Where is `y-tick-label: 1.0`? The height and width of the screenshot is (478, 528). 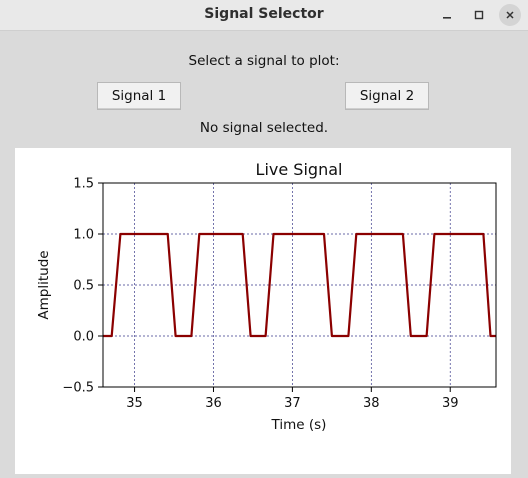 y-tick-label: 1.0 is located at coordinates (83, 235).